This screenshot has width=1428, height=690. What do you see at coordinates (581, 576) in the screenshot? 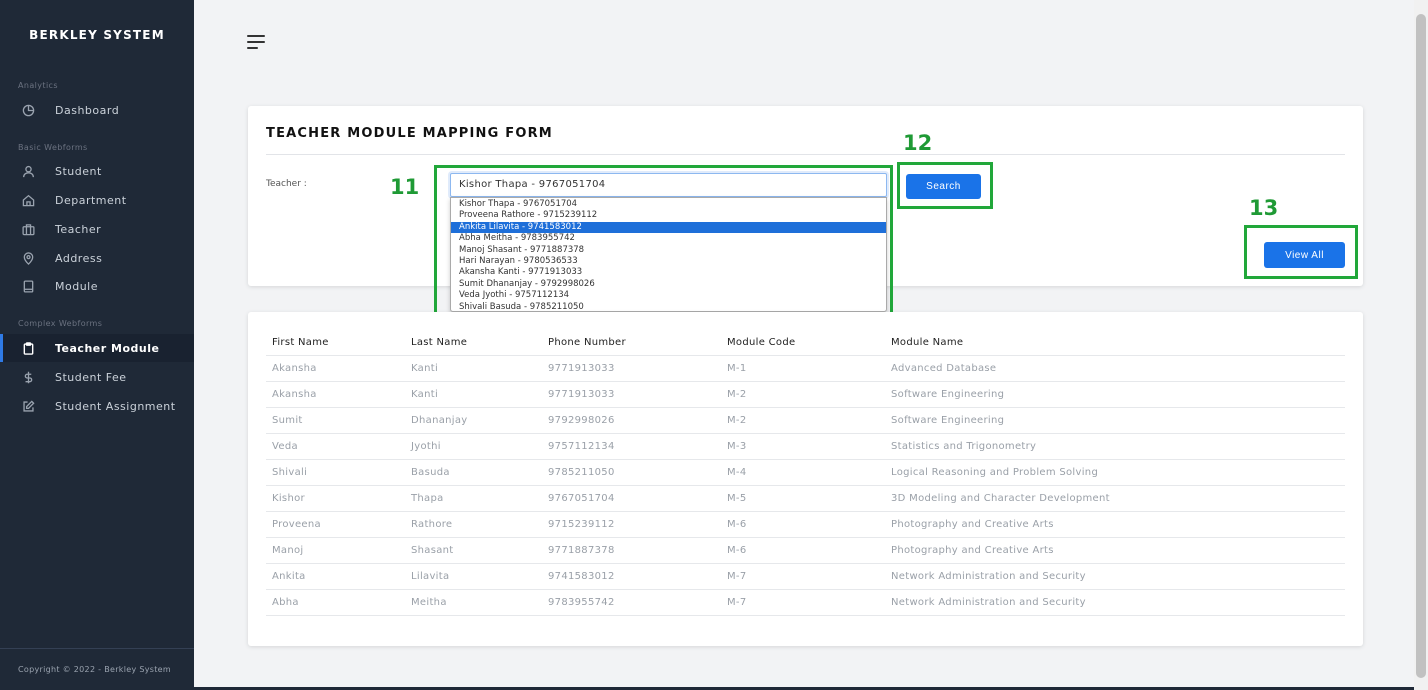
I see `cell-phone: 9741583012` at bounding box center [581, 576].